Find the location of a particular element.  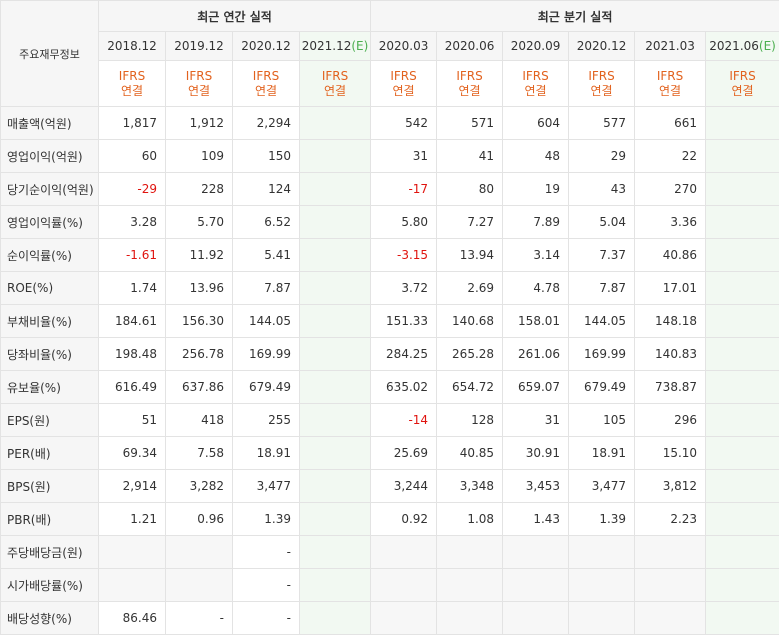

table-row: 주당배당금(원) - is located at coordinates (389, 552).